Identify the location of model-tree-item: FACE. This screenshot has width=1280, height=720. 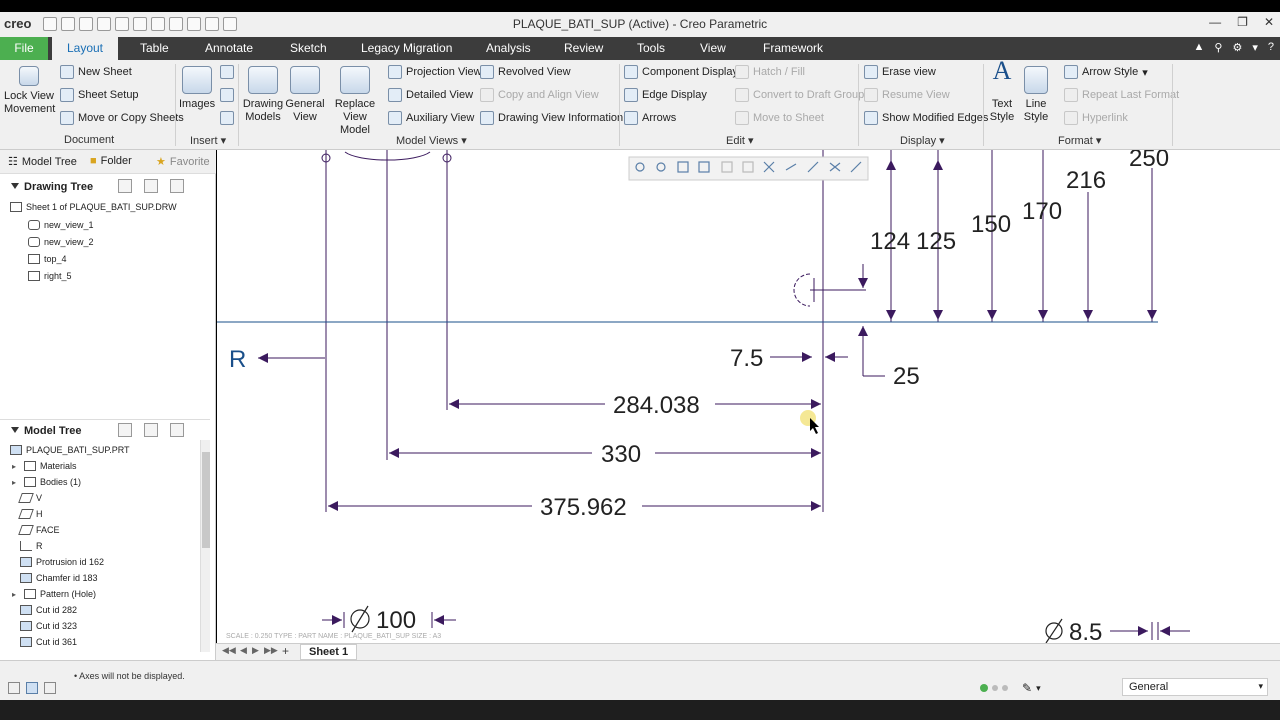
(39, 530).